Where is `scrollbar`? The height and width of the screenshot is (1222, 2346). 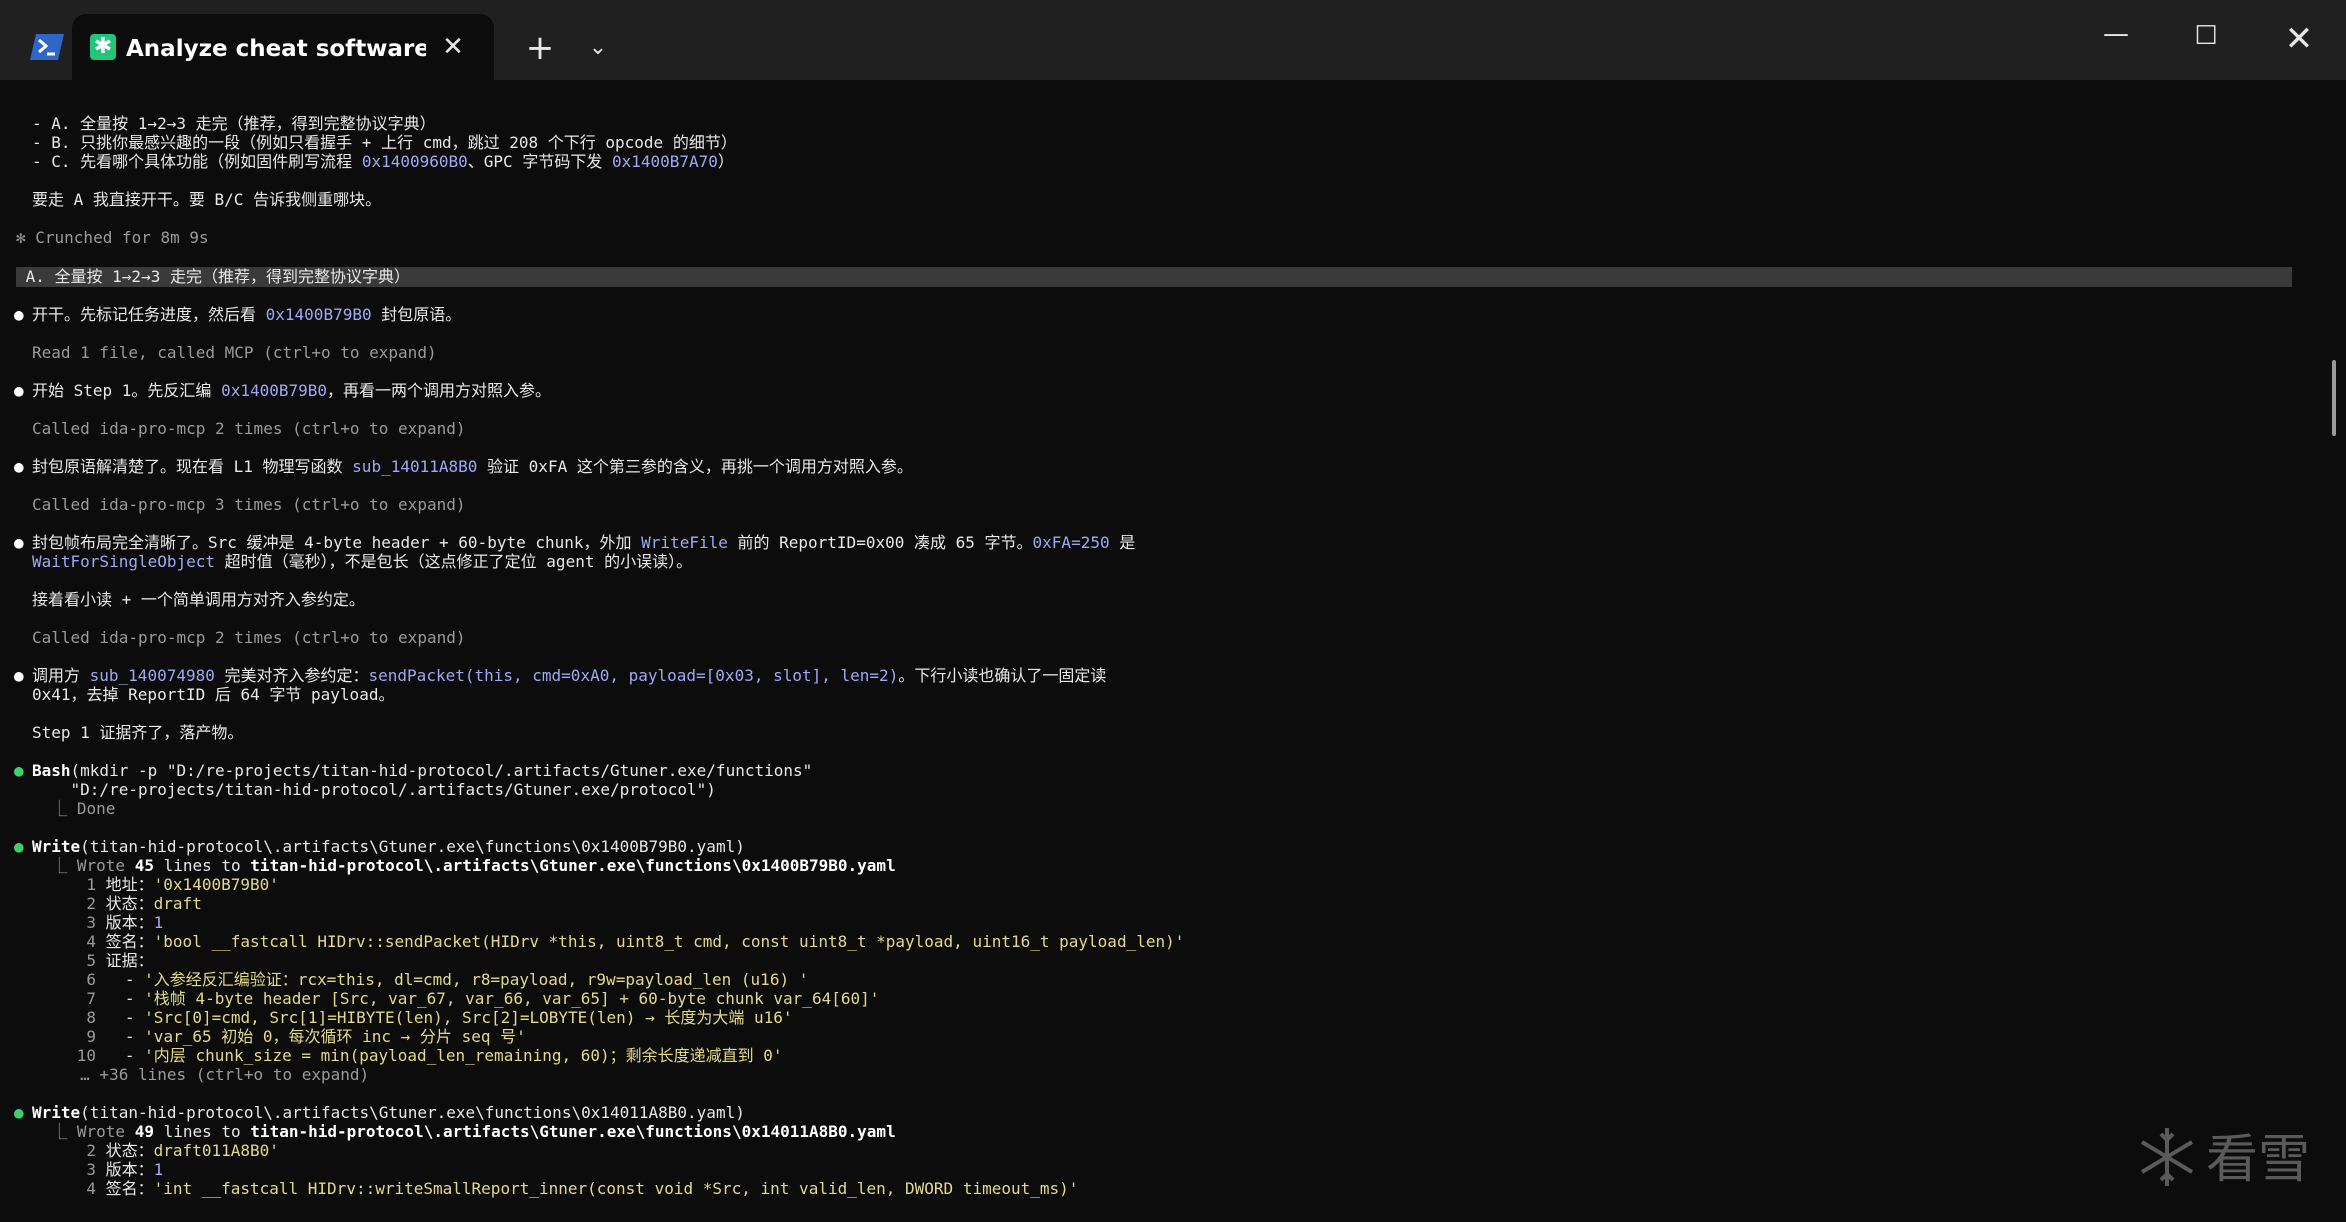 scrollbar is located at coordinates (2333, 651).